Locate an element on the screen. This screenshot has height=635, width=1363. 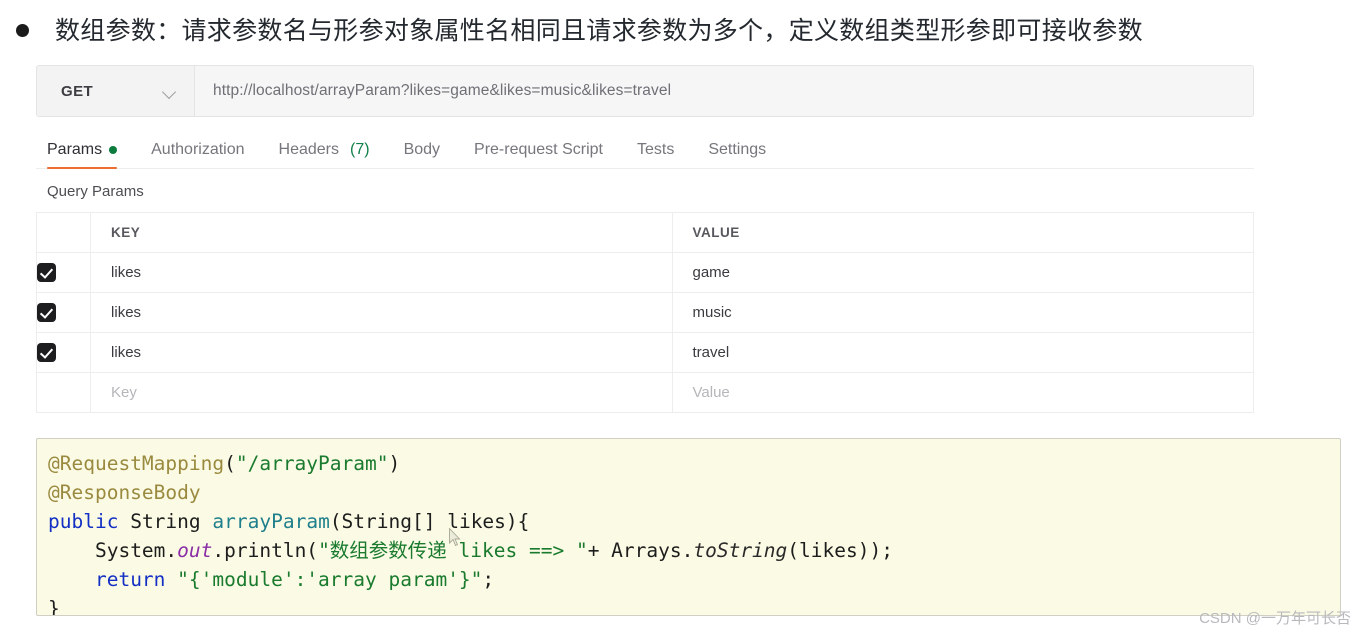
query-params-title: Query Params is located at coordinates (95, 191).